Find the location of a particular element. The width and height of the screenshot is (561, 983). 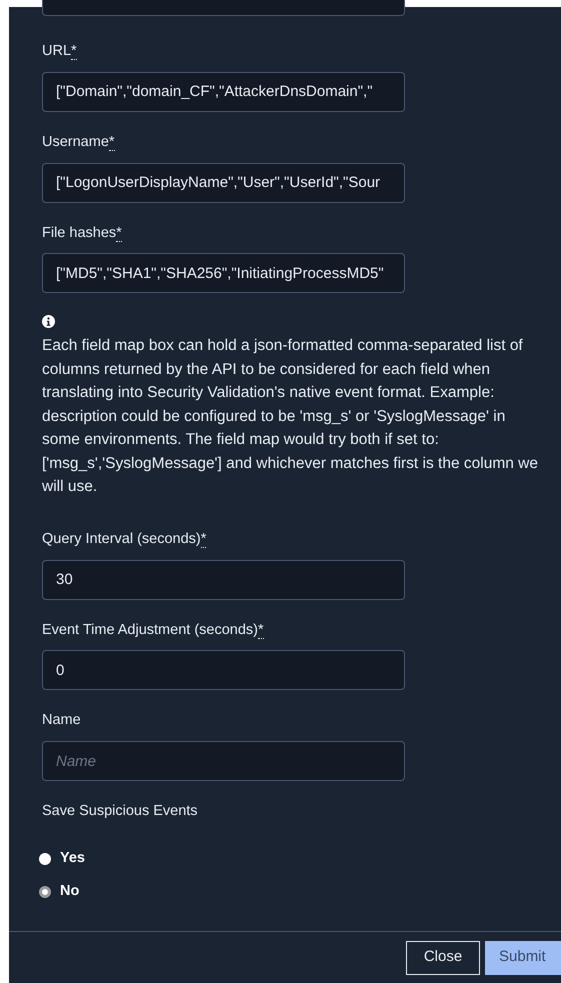

radio-option: No is located at coordinates (59, 892).